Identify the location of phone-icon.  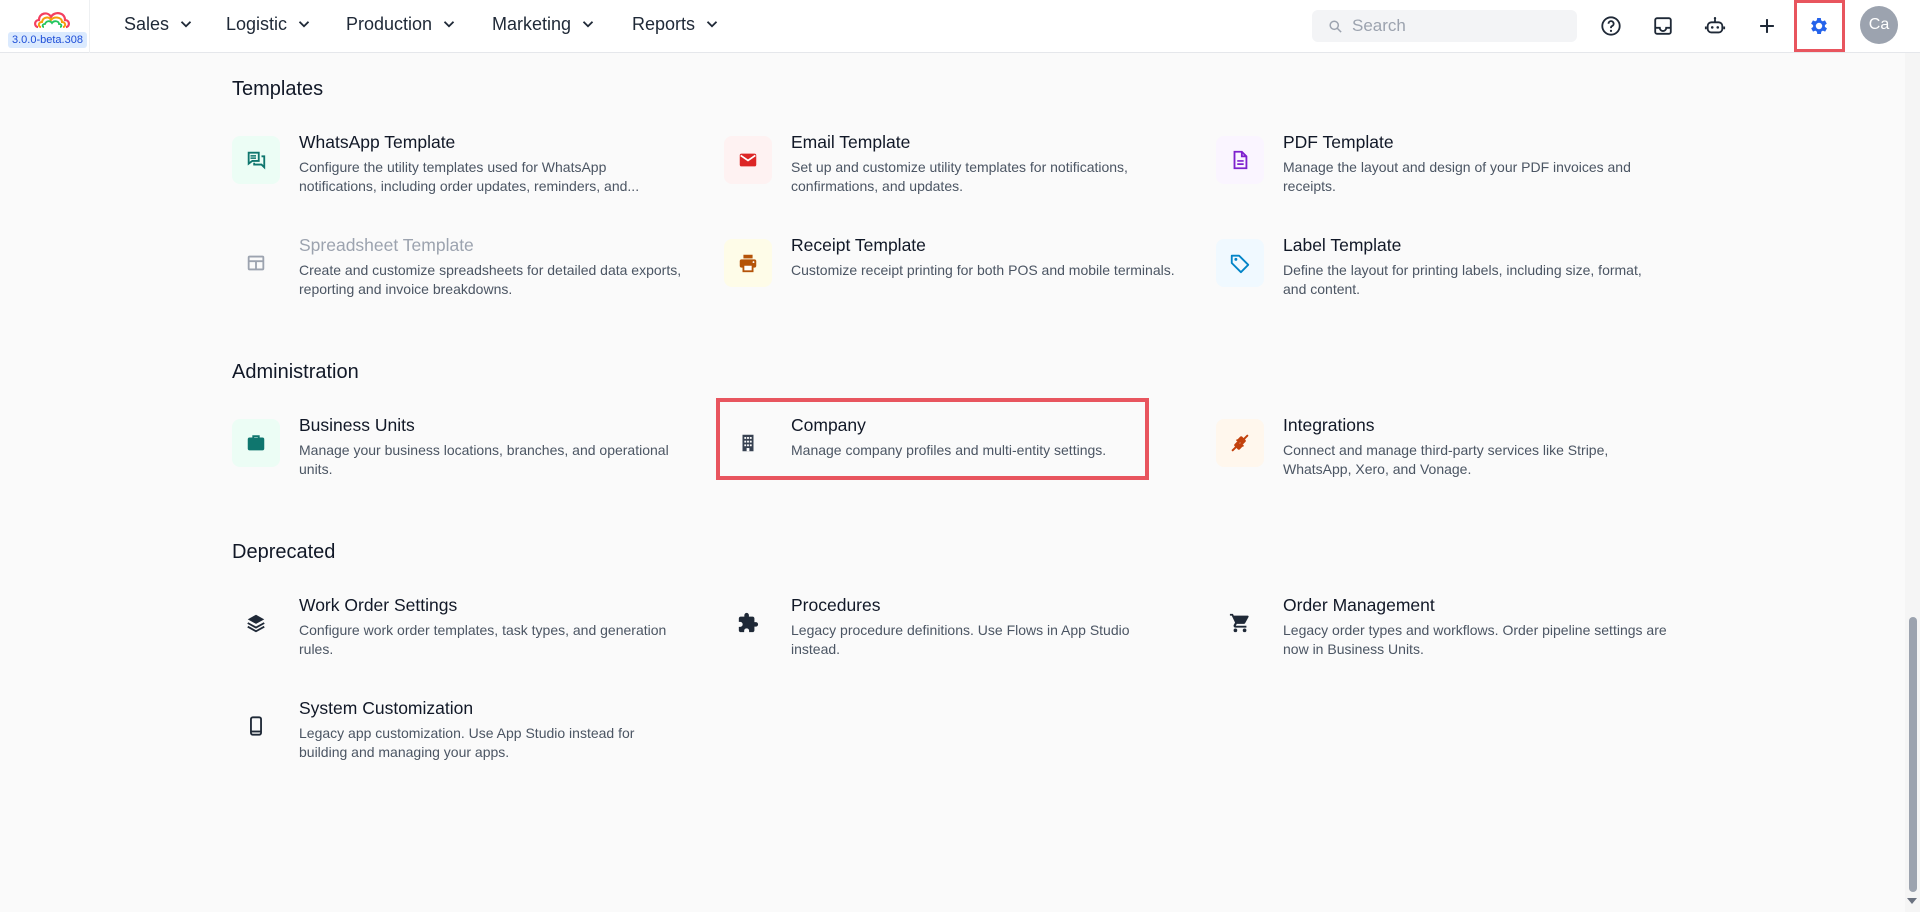
(256, 726).